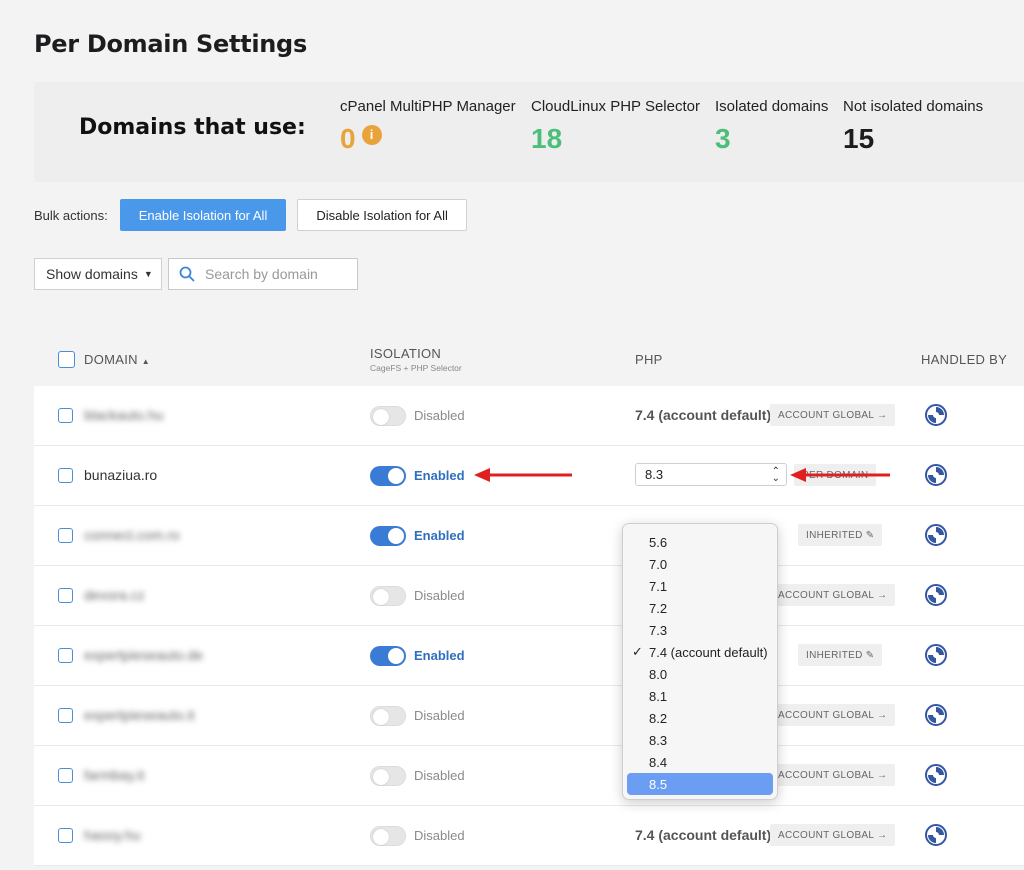 The image size is (1024, 870). I want to click on info-icon: i, so click(371, 135).